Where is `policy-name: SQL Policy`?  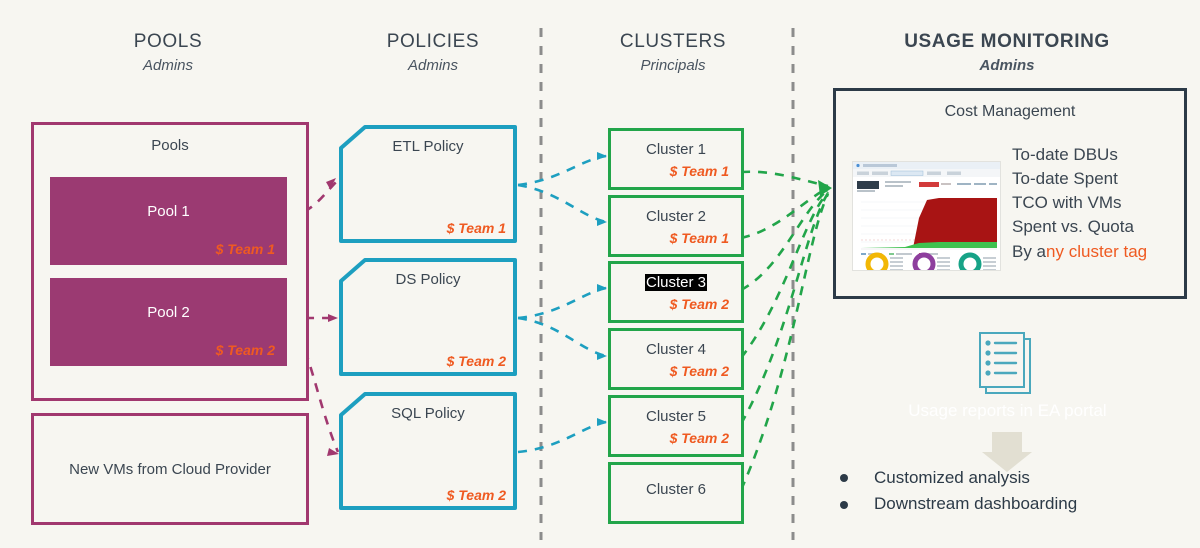
policy-name: SQL Policy is located at coordinates (428, 413).